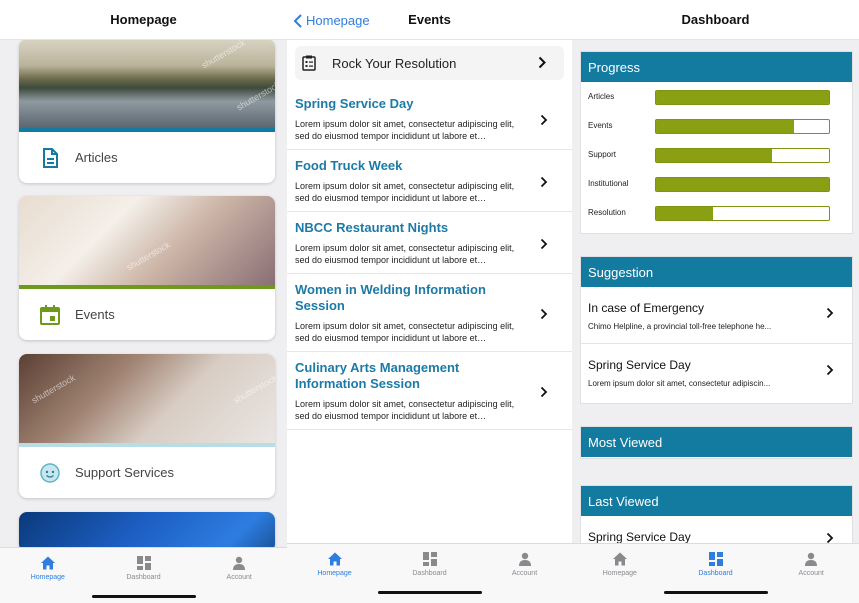 This screenshot has height=603, width=859. What do you see at coordinates (716, 442) in the screenshot?
I see `panel-header: Most Viewed` at bounding box center [716, 442].